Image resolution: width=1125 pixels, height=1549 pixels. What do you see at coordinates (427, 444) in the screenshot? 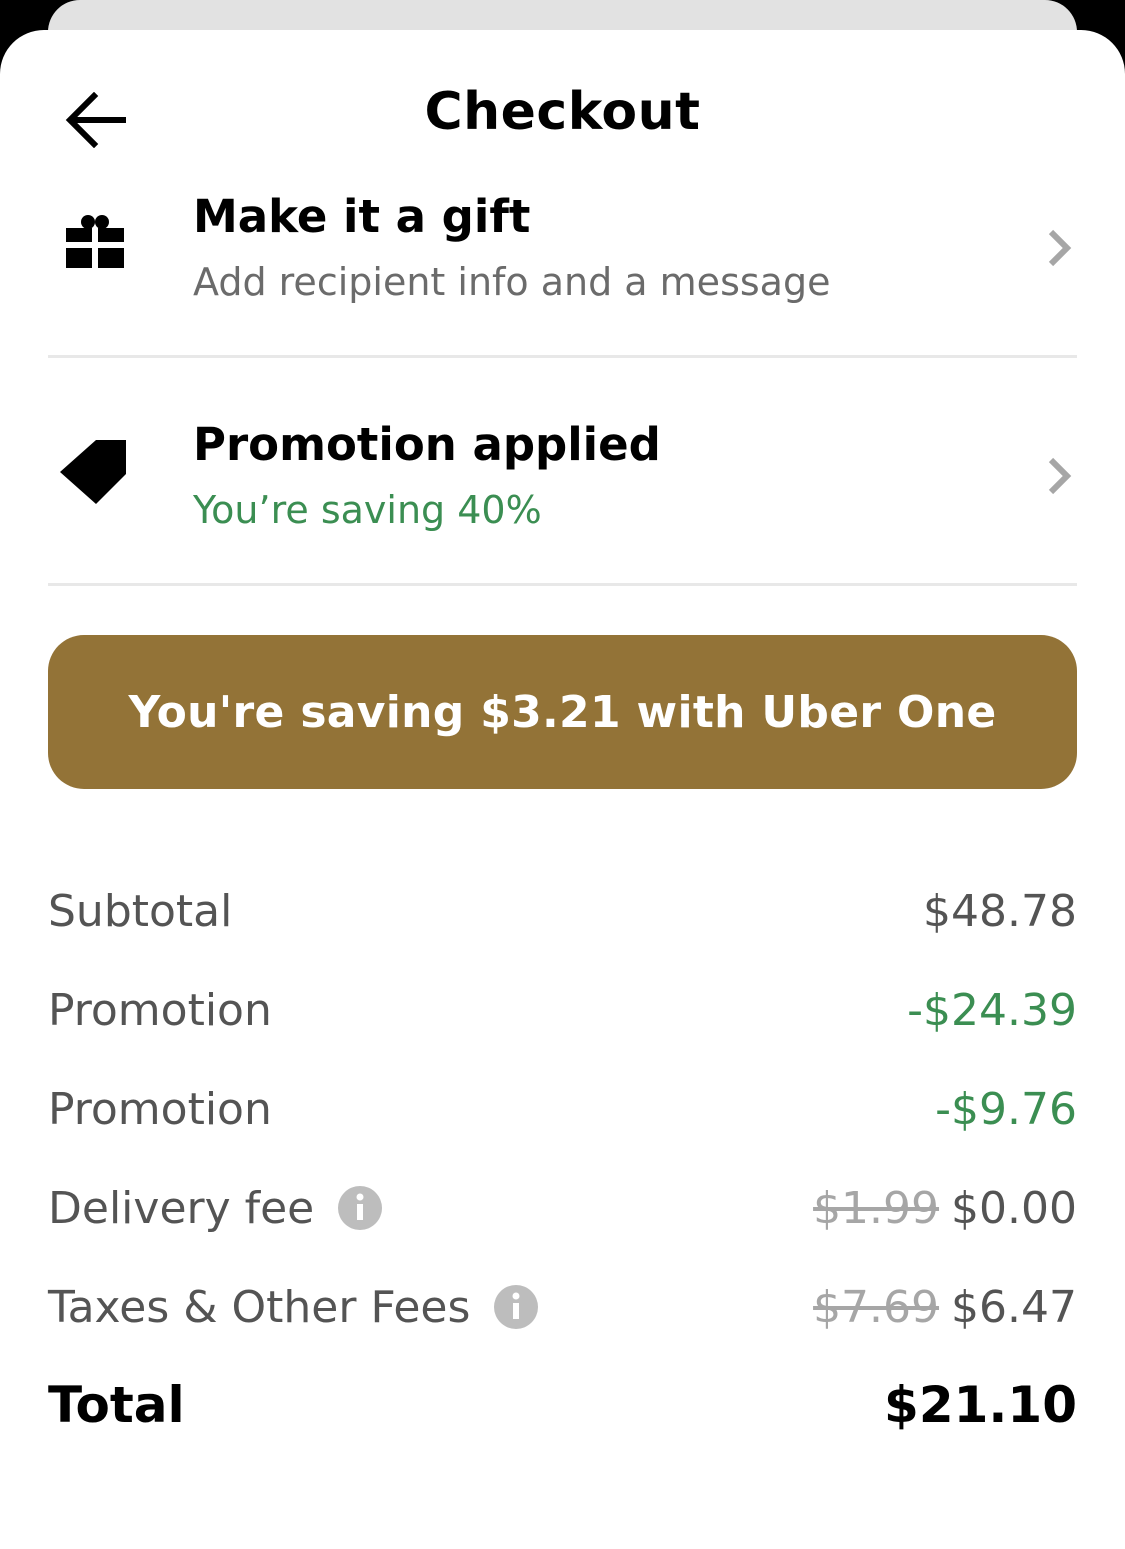
I see `promotion-title: Promotion applied` at bounding box center [427, 444].